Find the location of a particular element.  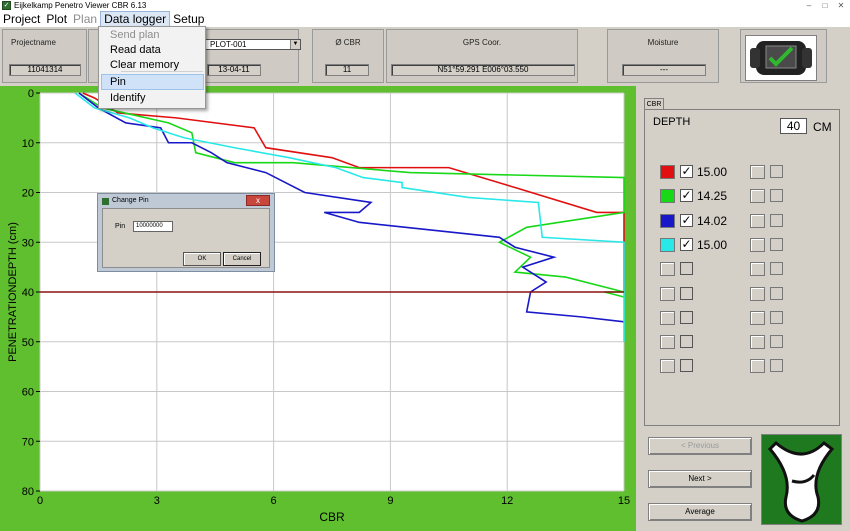

maximize-button: □ is located at coordinates (825, 5).